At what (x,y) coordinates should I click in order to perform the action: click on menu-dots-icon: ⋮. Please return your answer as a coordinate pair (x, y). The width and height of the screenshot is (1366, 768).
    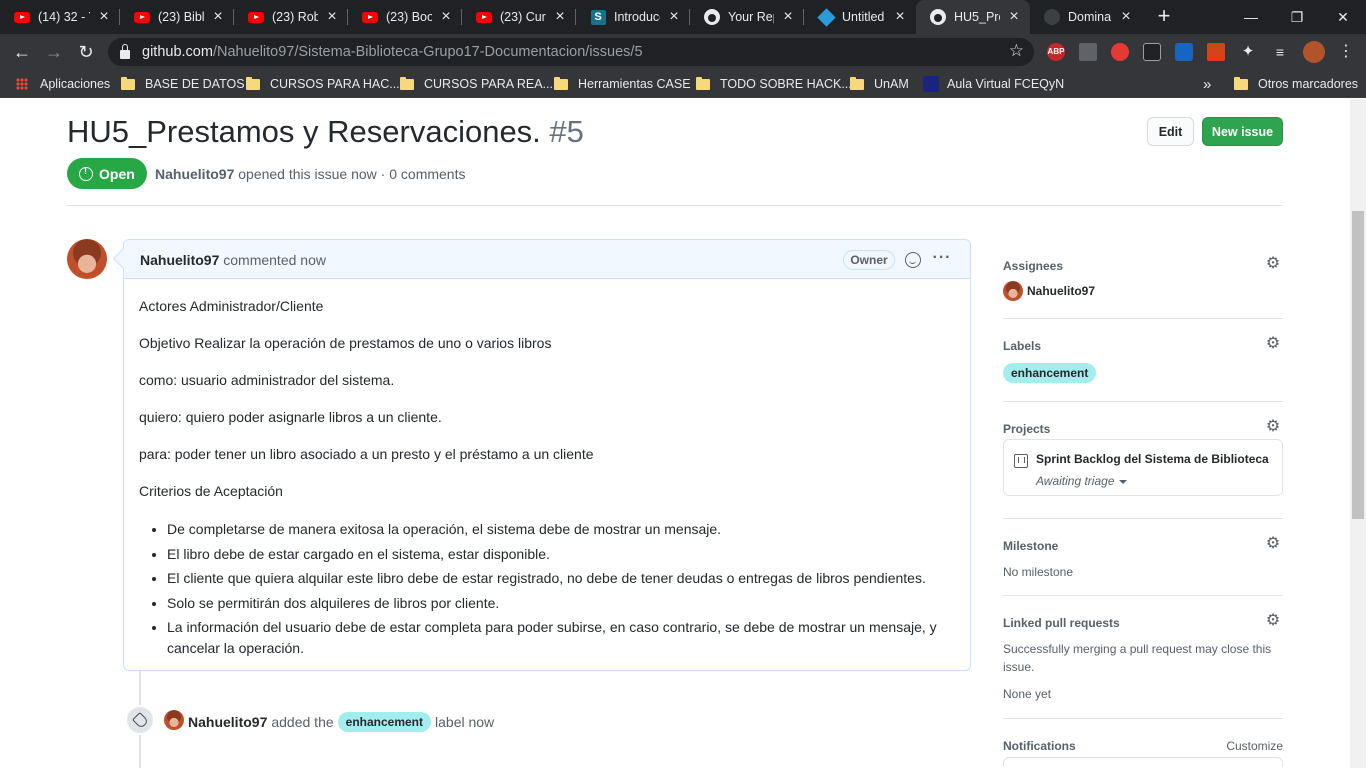
    Looking at the image, I should click on (1346, 52).